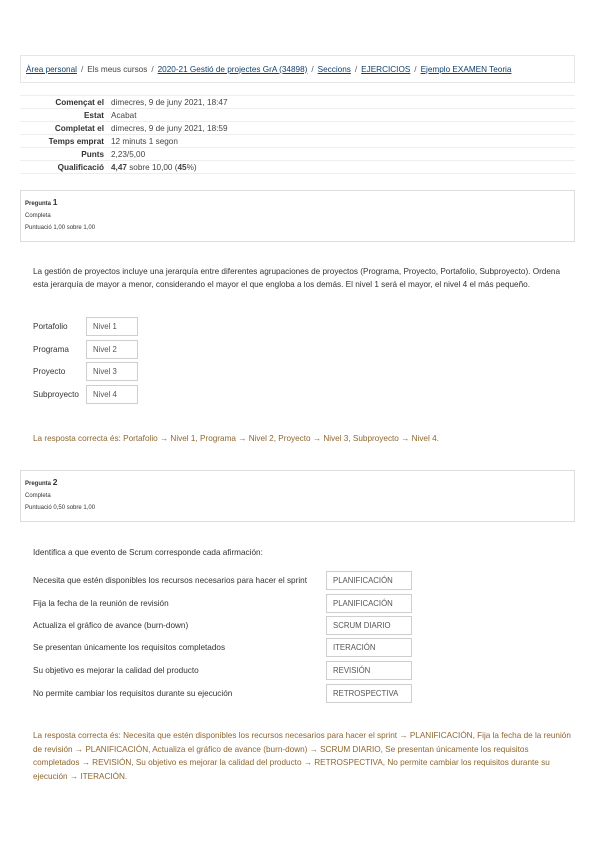 This screenshot has height=848, width=599. I want to click on summary-value: dimecres, 9 de juny 2021, 18:47, so click(169, 102).